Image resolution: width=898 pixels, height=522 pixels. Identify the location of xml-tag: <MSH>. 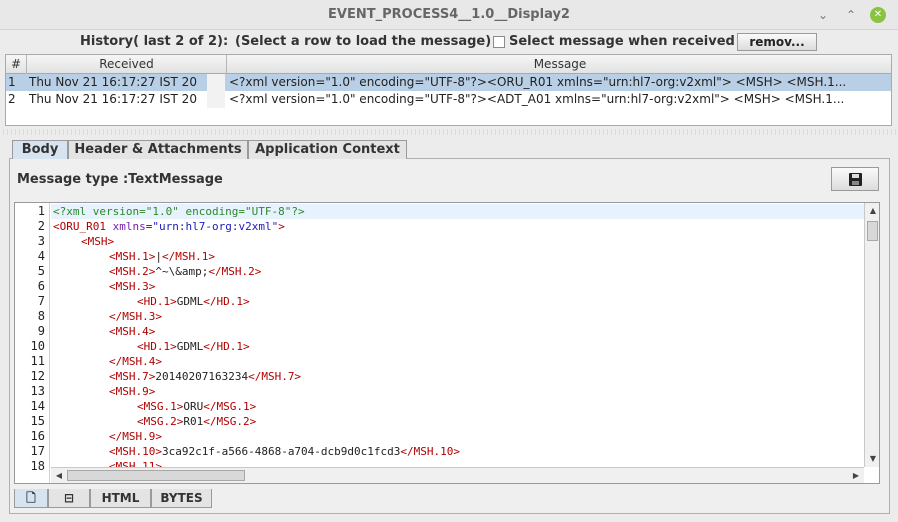
(98, 241).